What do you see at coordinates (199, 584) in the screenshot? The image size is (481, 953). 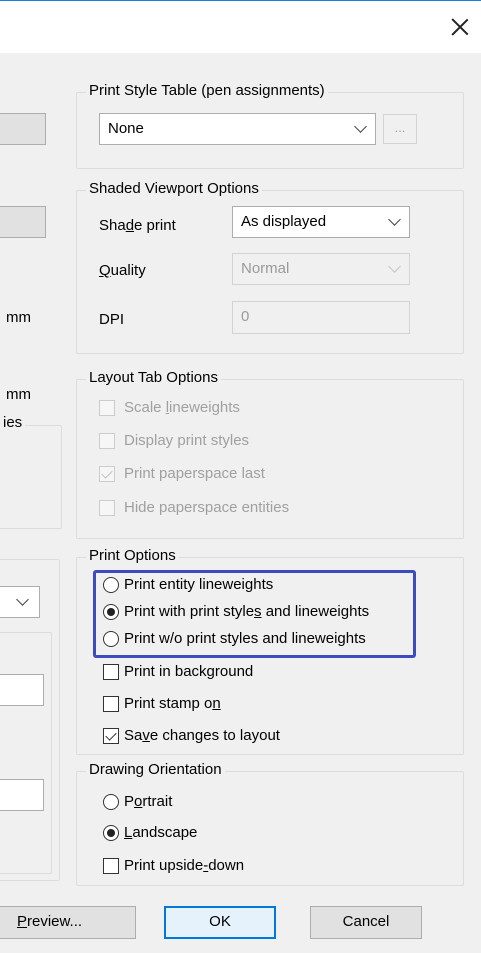 I see `print-entity-lineweights-label: Print entity lineweights` at bounding box center [199, 584].